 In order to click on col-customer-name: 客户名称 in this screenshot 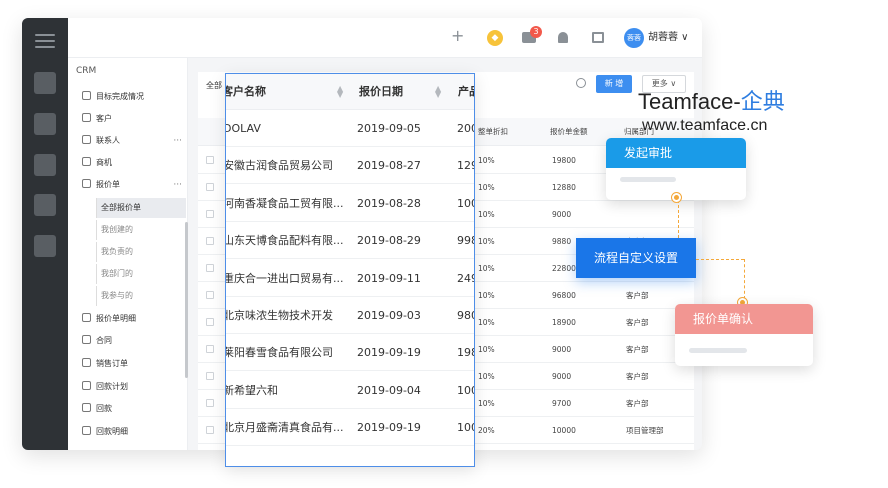, I will do `click(246, 92)`.